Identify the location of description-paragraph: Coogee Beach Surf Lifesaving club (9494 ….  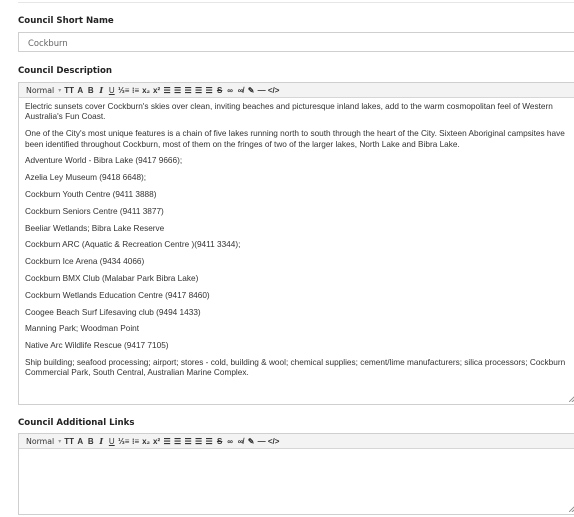
(113, 312).